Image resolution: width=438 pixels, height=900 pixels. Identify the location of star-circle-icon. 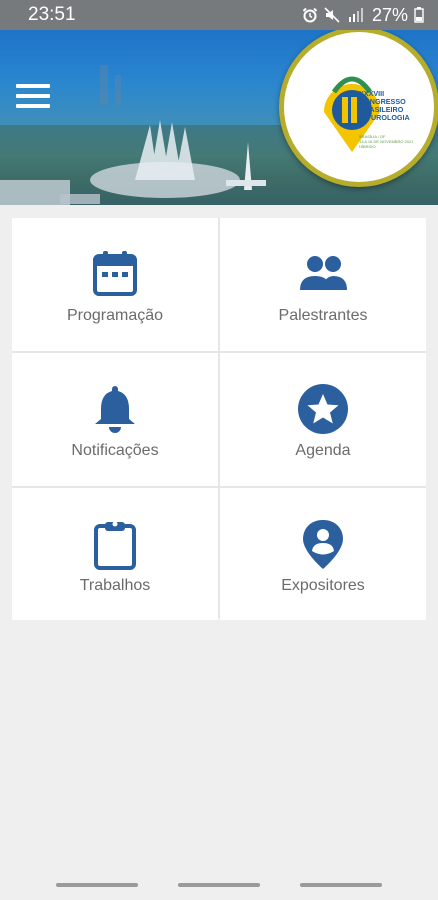
(323, 409).